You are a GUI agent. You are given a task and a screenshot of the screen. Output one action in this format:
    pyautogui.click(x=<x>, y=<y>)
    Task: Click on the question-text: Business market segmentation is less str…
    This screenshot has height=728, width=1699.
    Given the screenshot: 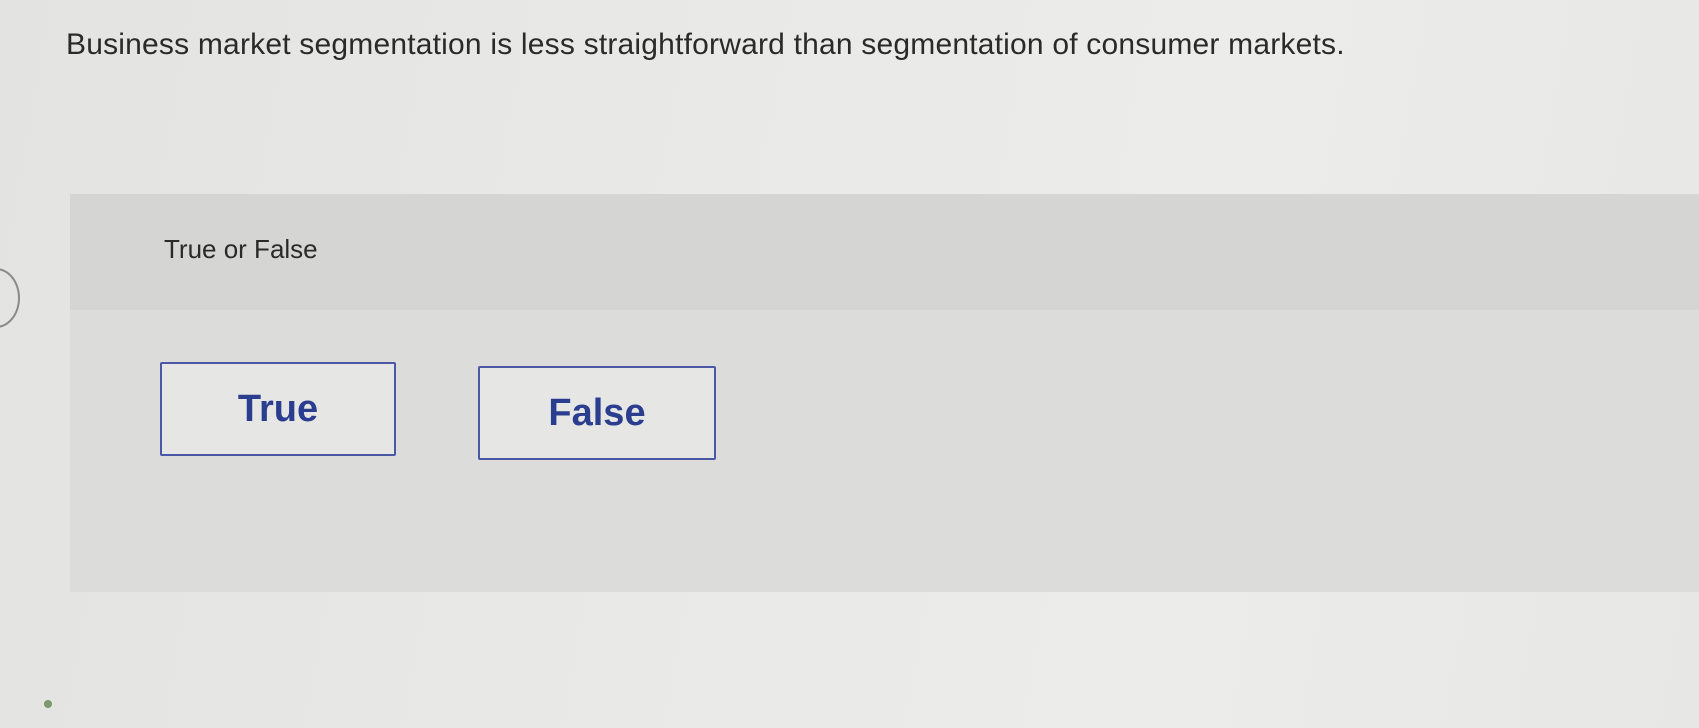 What is the action you would take?
    pyautogui.click(x=705, y=44)
    